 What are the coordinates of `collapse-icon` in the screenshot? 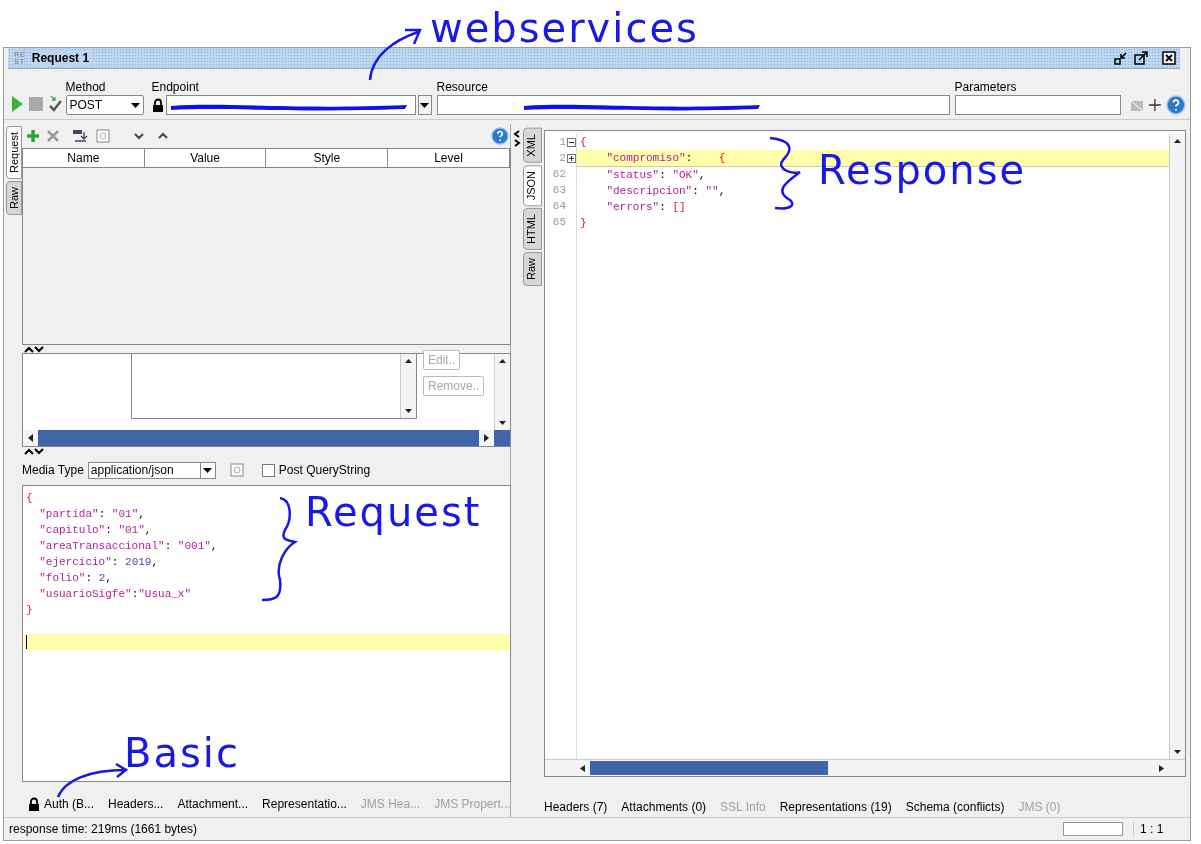 It's located at (571, 142).